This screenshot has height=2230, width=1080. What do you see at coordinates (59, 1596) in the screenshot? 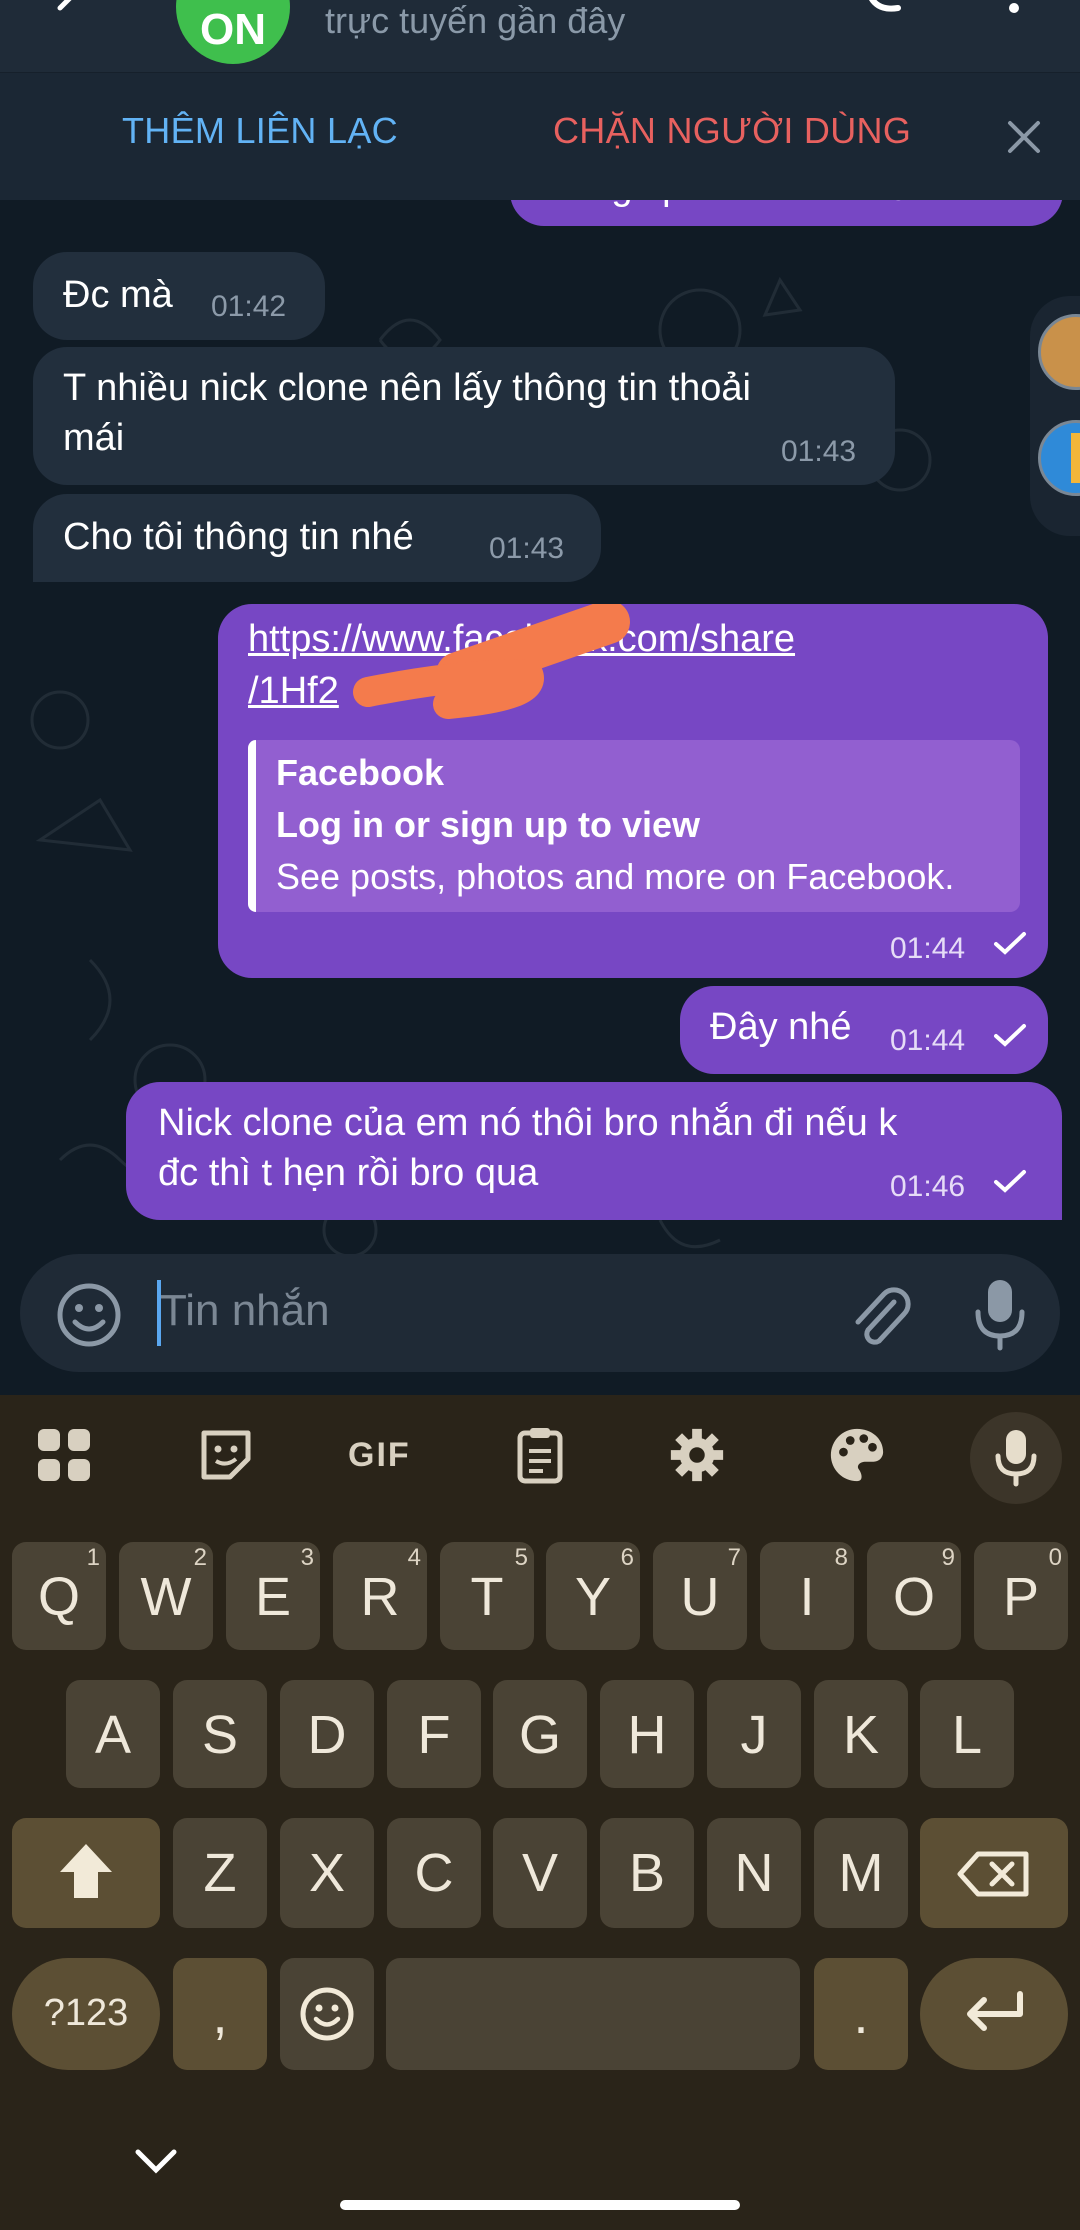
I see `key-q: Q1` at bounding box center [59, 1596].